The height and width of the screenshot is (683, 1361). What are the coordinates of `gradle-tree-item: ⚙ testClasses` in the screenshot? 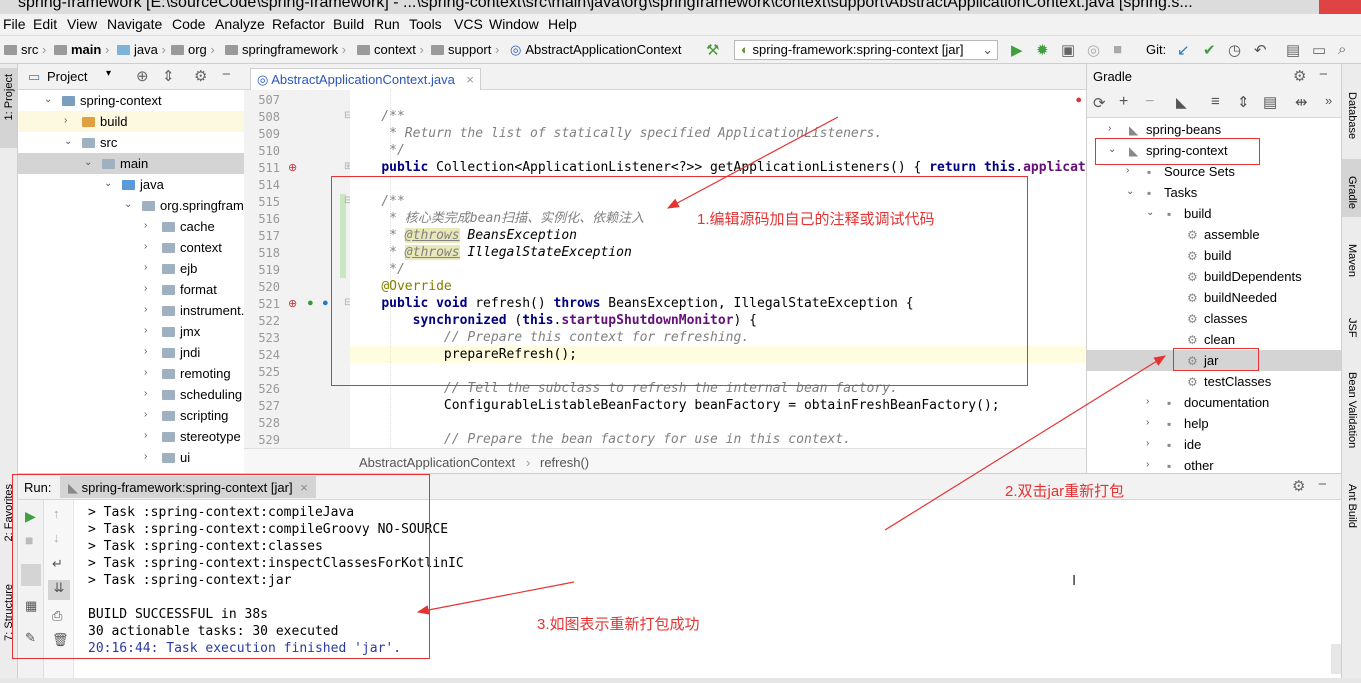 It's located at (1214, 381).